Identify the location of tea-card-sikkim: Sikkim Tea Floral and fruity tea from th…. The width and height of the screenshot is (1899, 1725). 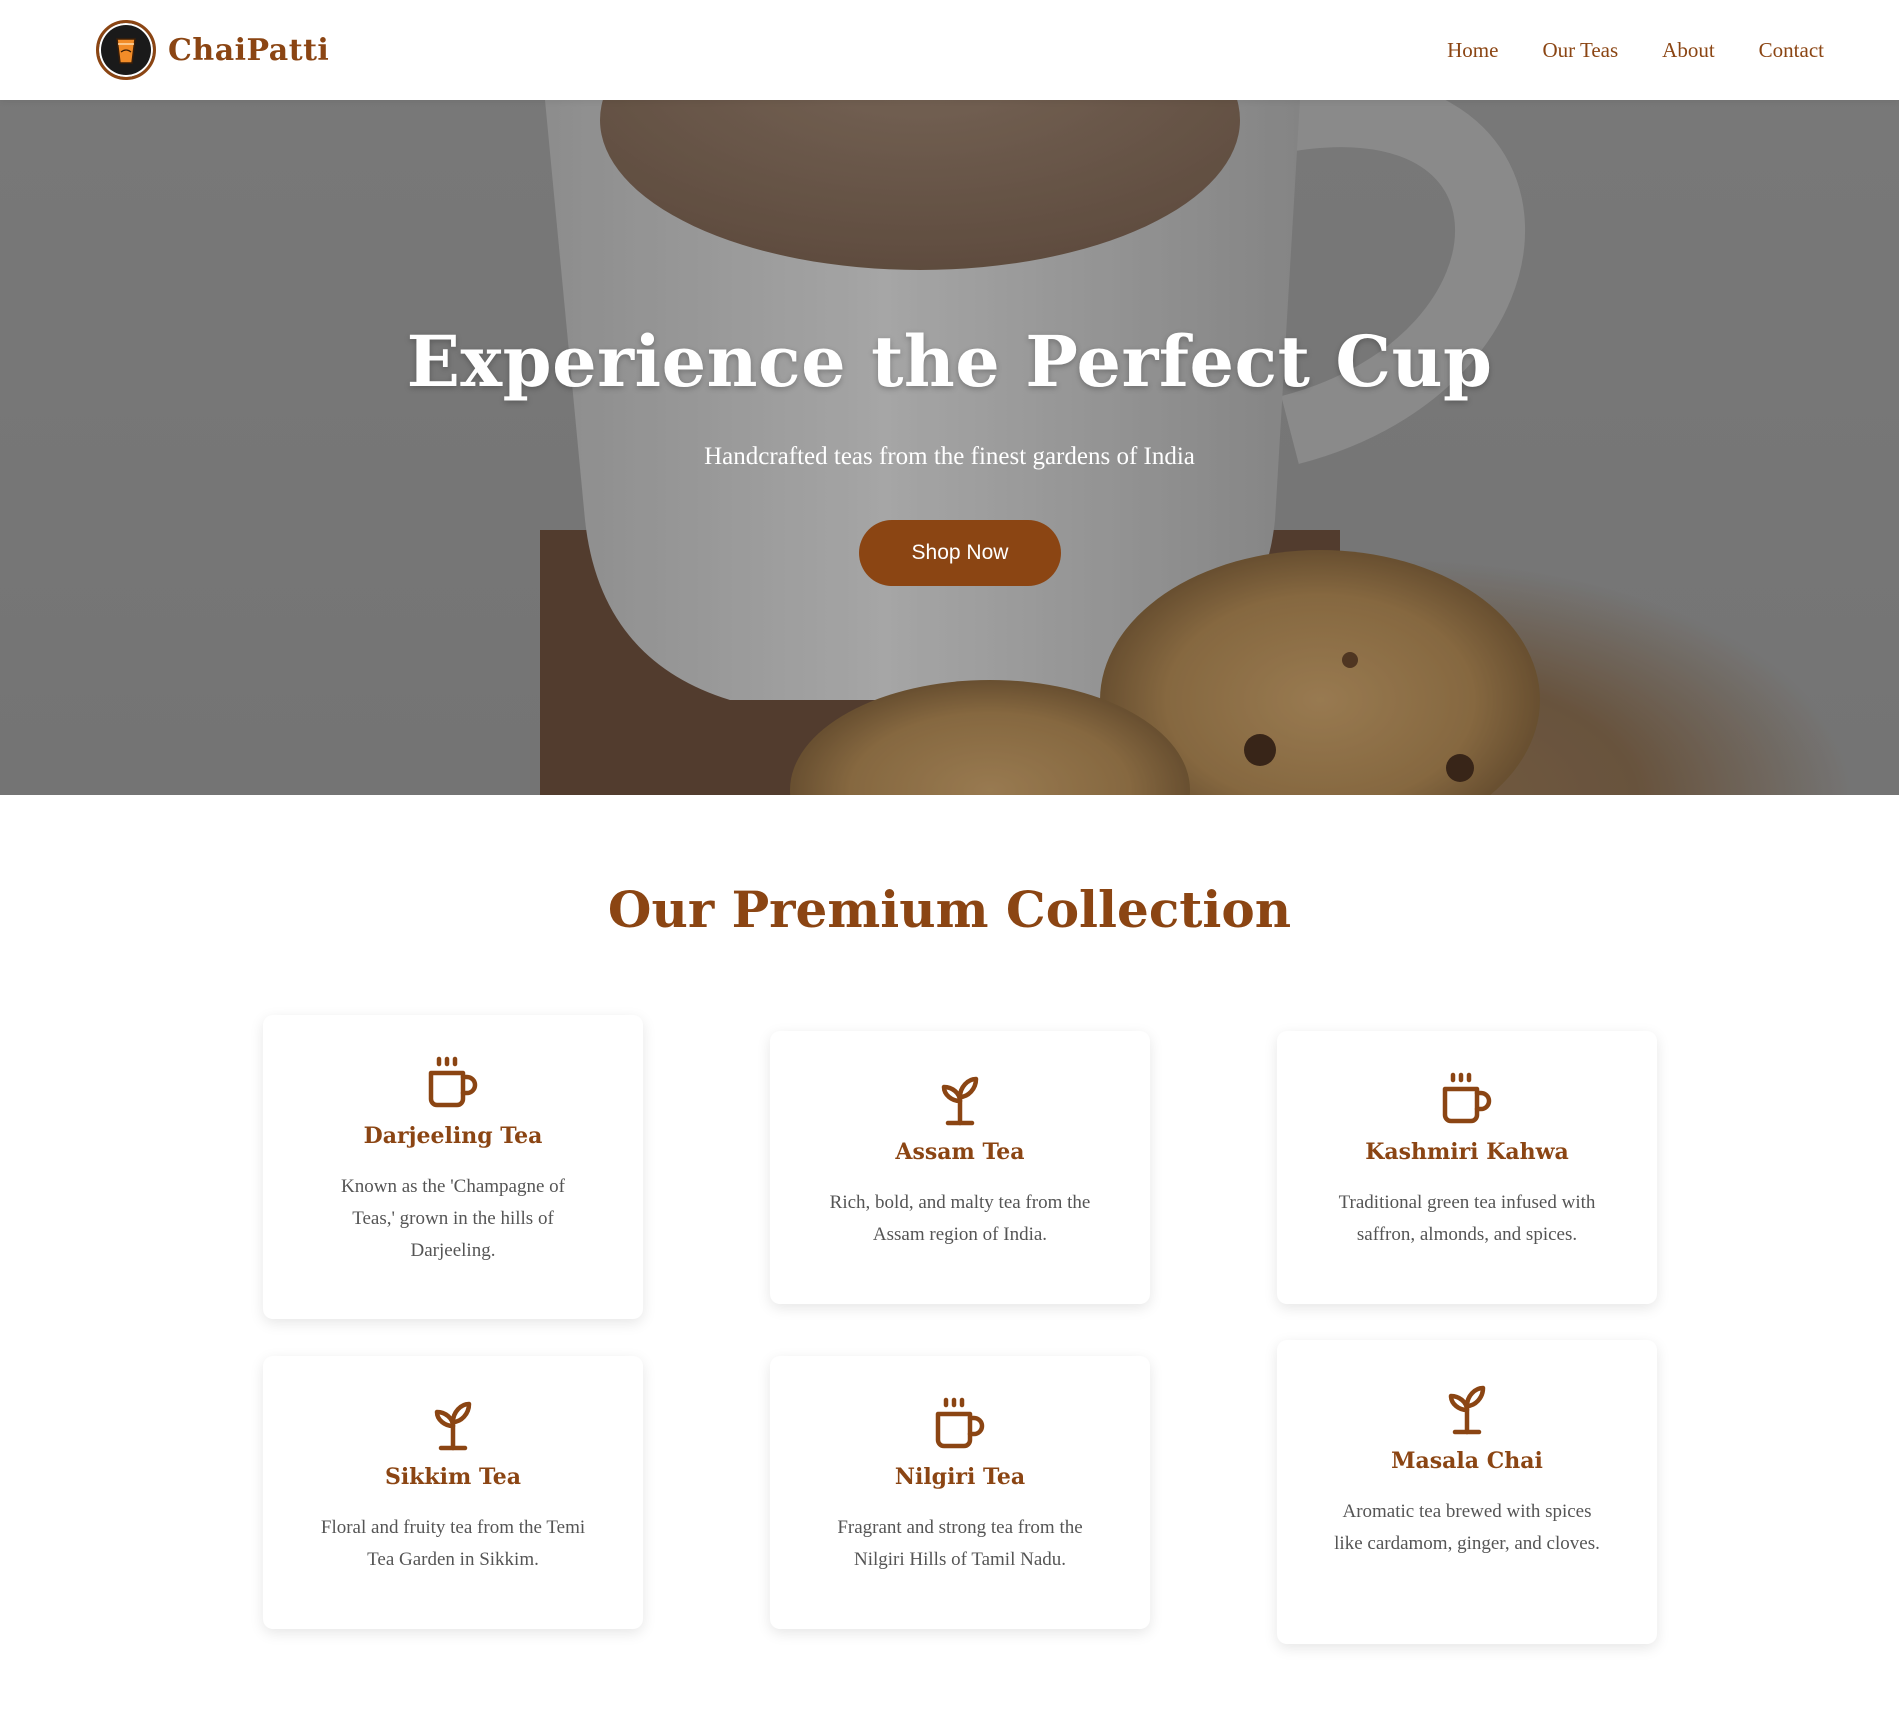
(453, 1492).